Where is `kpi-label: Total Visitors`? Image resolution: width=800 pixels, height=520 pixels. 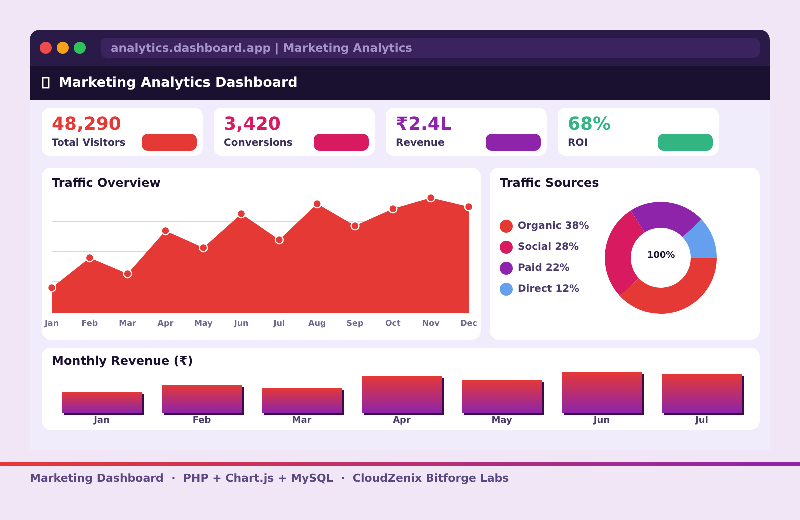
kpi-label: Total Visitors is located at coordinates (89, 143).